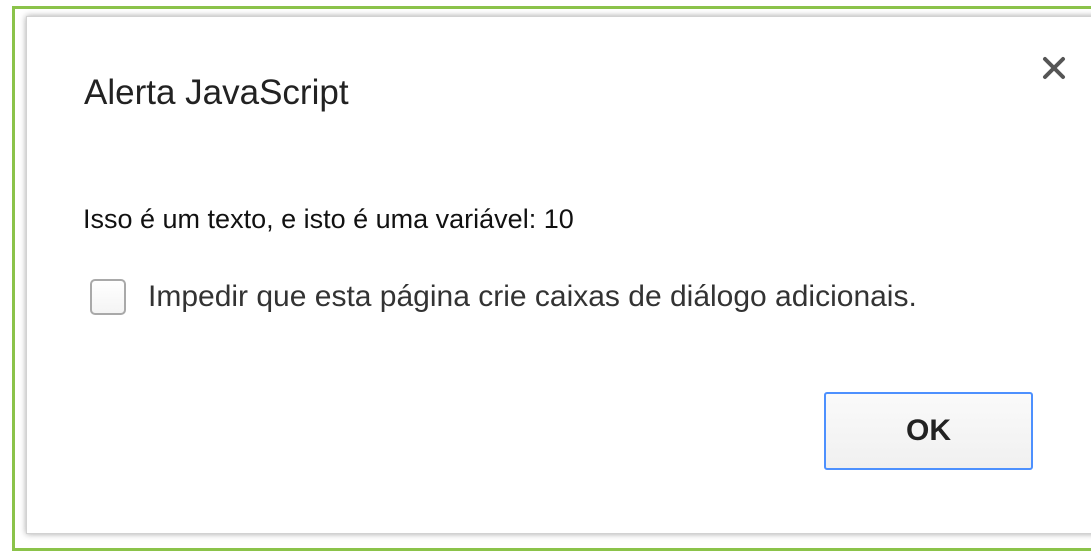 This screenshot has height=551, width=1091. What do you see at coordinates (928, 431) in the screenshot?
I see `ok-button: OK` at bounding box center [928, 431].